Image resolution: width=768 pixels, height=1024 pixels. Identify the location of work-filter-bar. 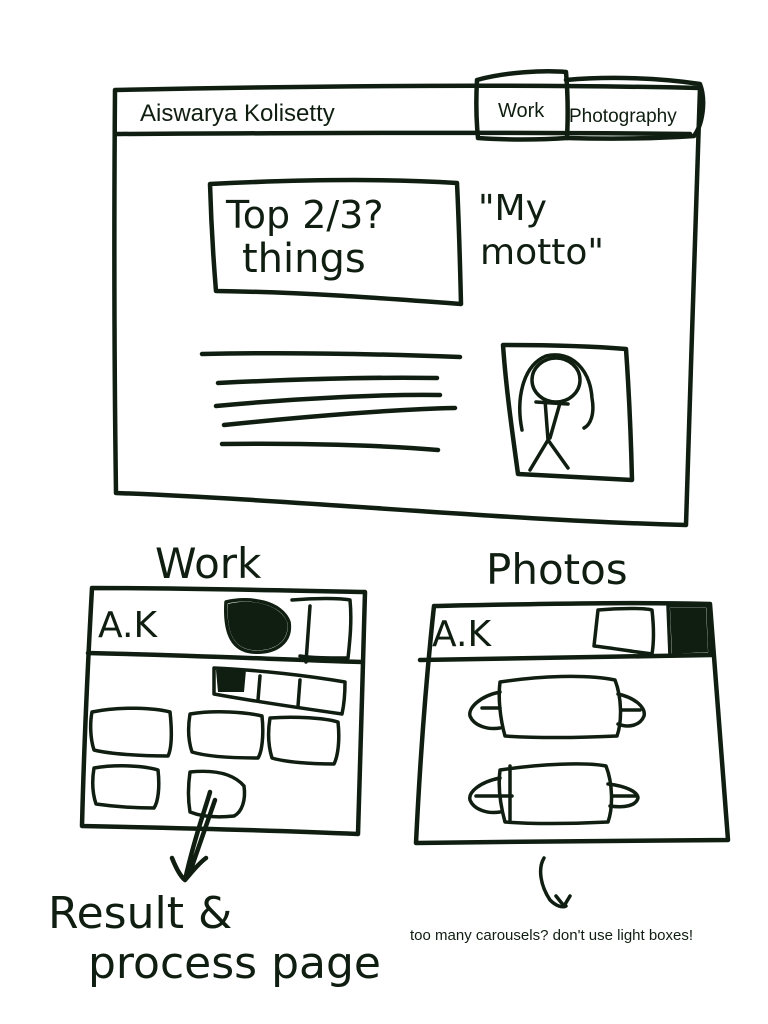
(279, 691).